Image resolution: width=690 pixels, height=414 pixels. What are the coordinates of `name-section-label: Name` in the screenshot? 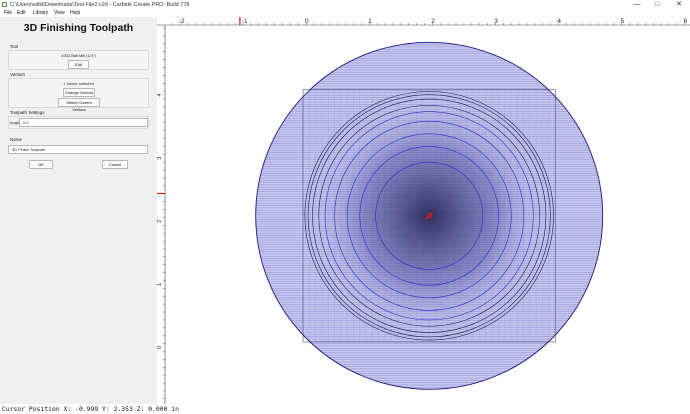 It's located at (16, 139).